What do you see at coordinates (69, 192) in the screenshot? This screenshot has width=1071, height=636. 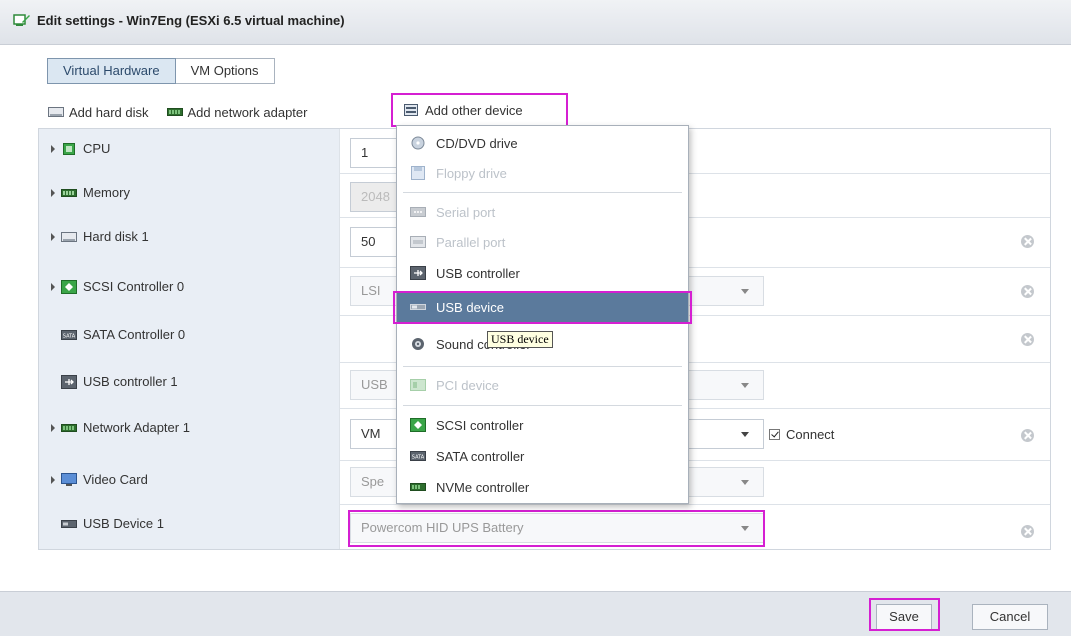 I see `memory-icon` at bounding box center [69, 192].